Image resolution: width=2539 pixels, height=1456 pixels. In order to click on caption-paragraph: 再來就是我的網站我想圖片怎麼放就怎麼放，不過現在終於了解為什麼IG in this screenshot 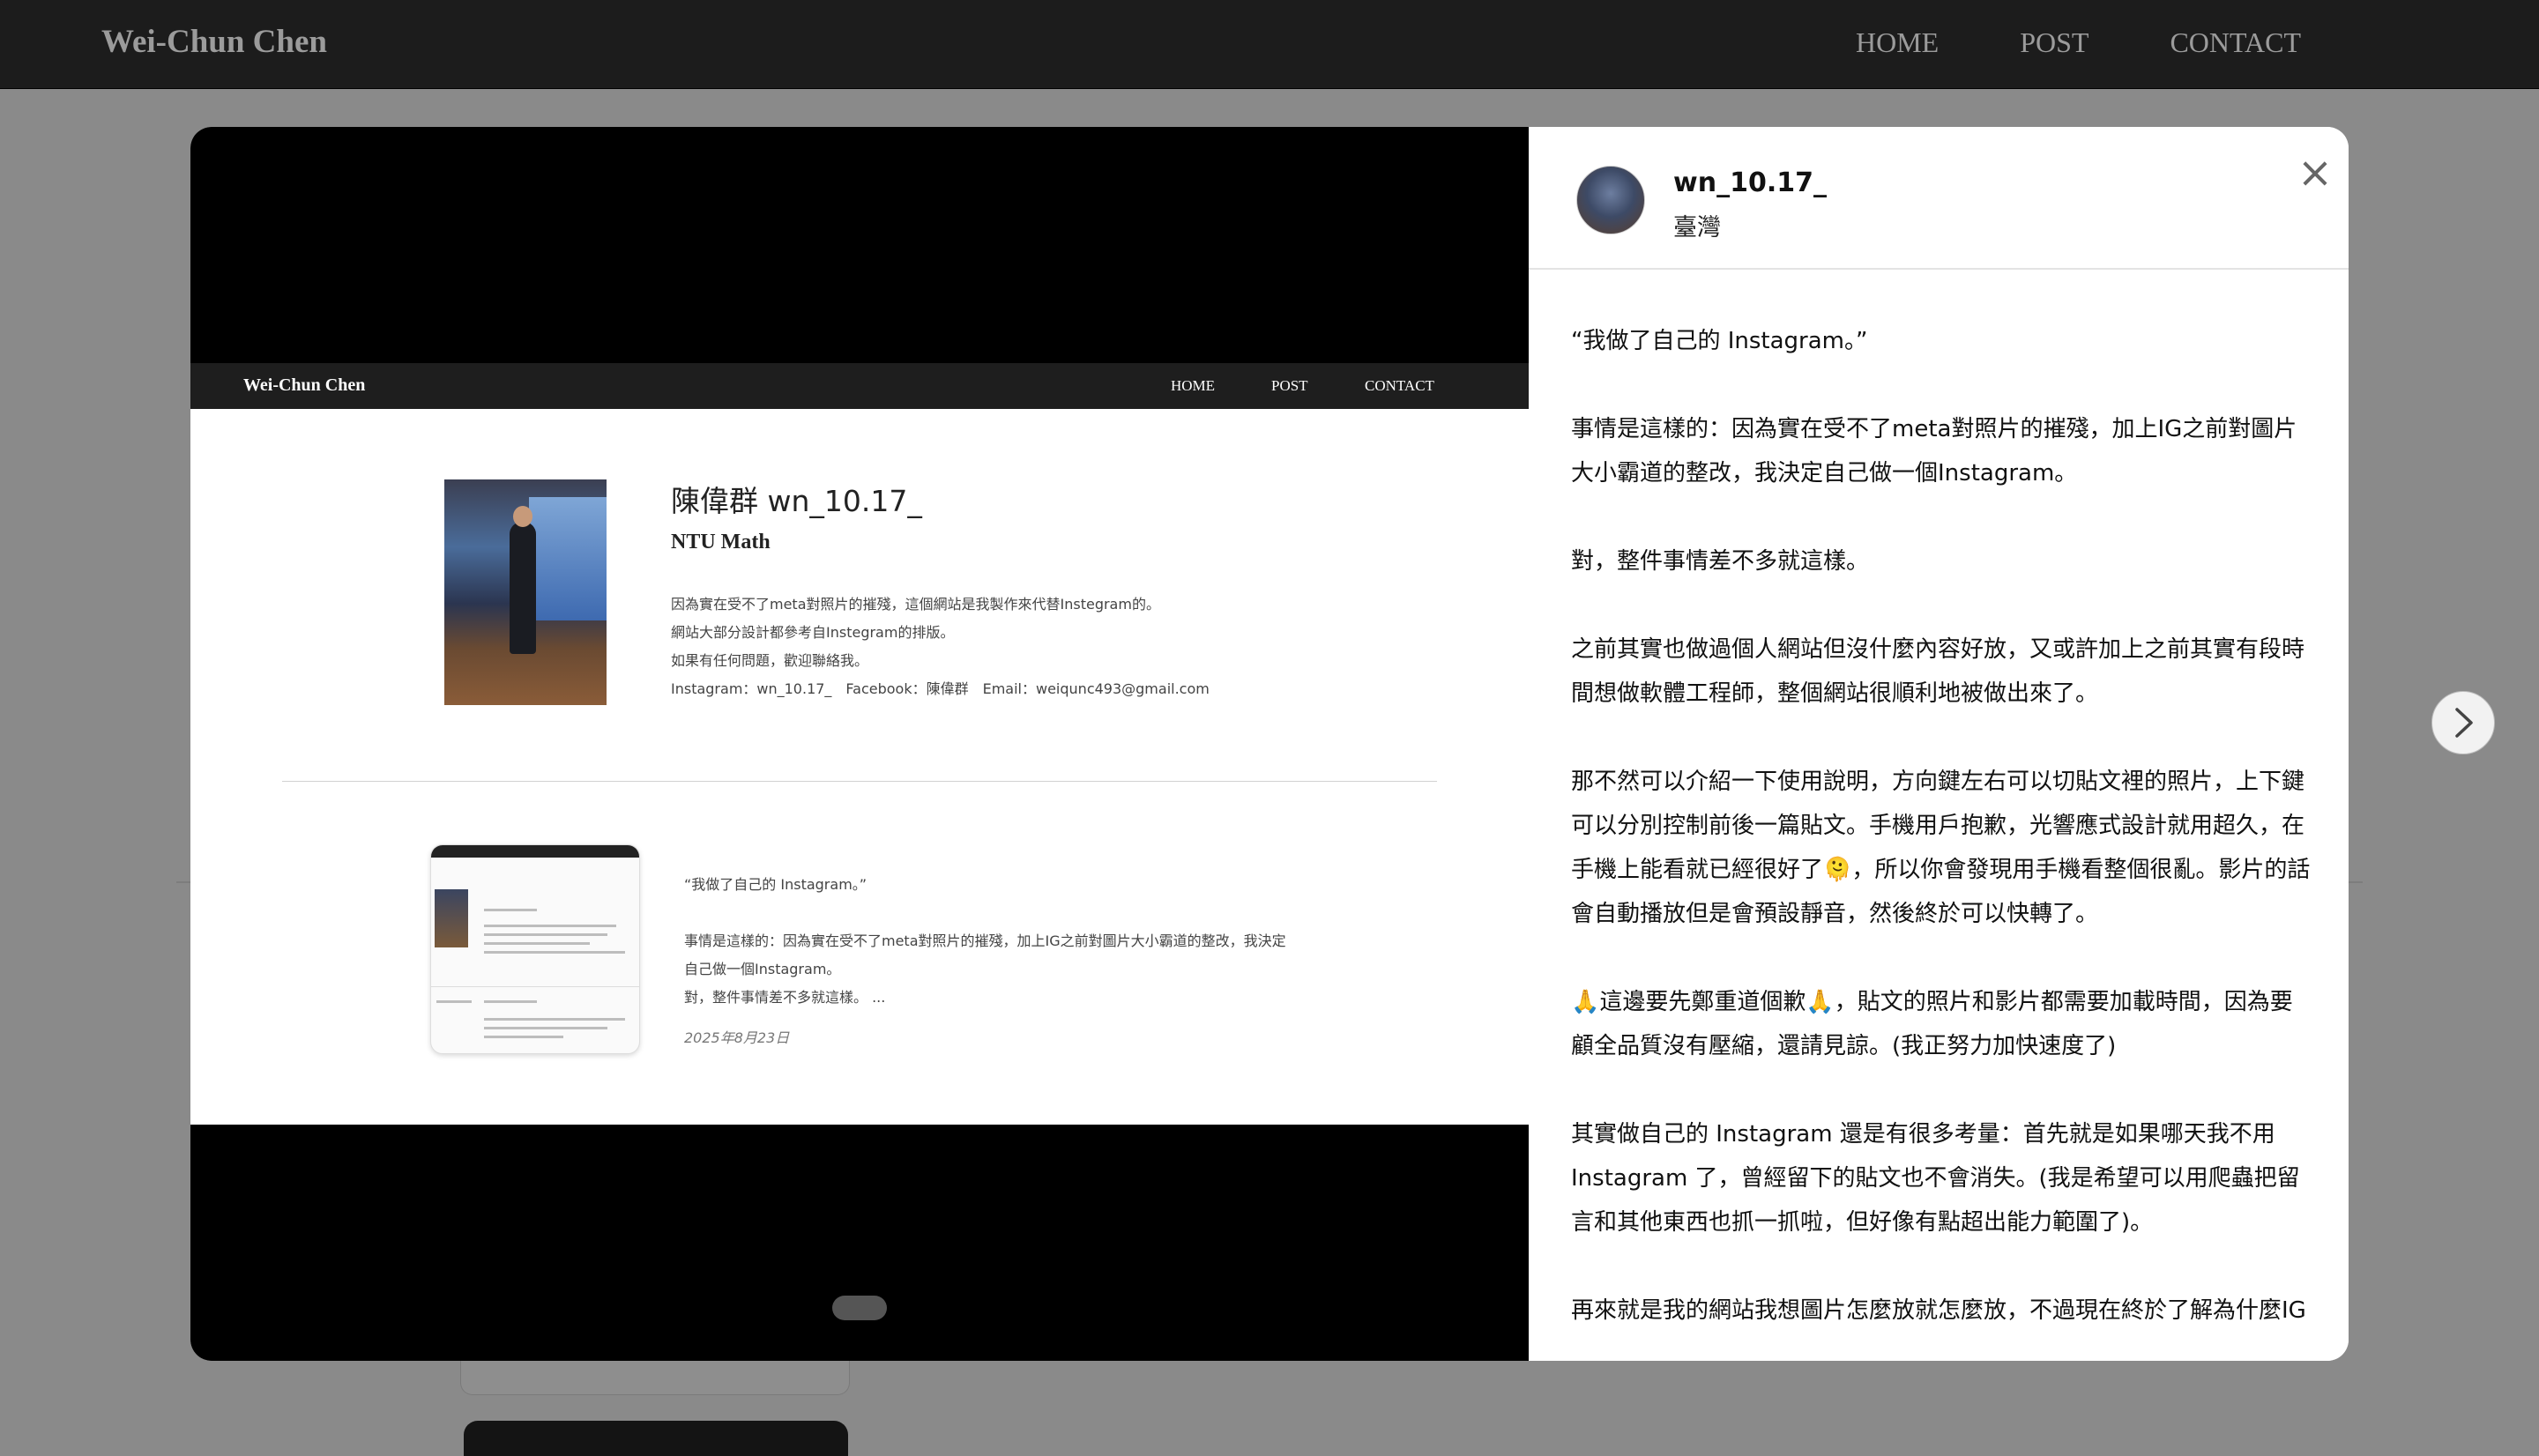, I will do `click(1938, 1310)`.